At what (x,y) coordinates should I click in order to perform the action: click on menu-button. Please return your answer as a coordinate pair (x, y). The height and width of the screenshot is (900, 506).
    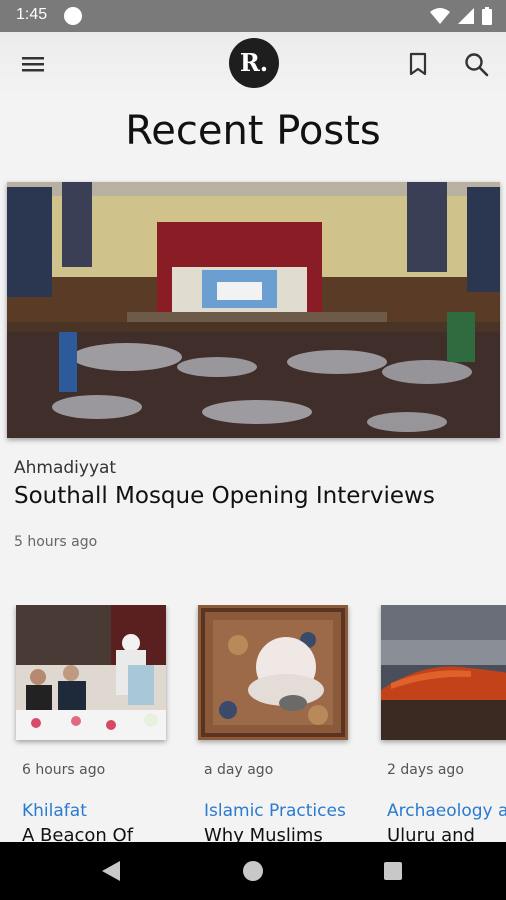
    Looking at the image, I should click on (35, 64).